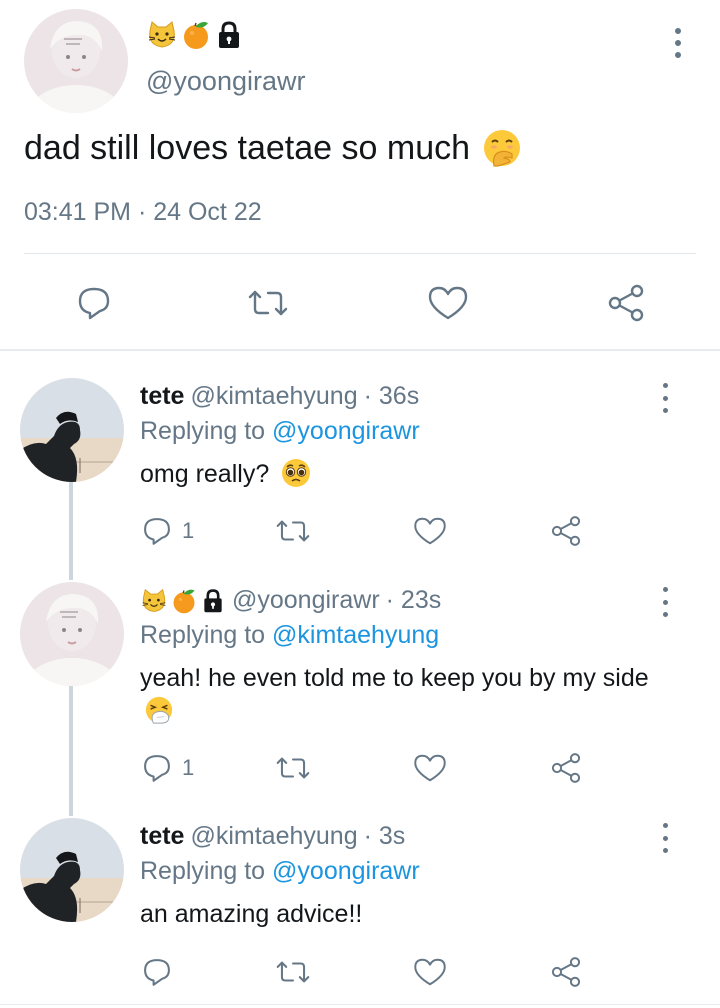 The image size is (720, 1008). I want to click on sneezing-face-emoji, so click(159, 710).